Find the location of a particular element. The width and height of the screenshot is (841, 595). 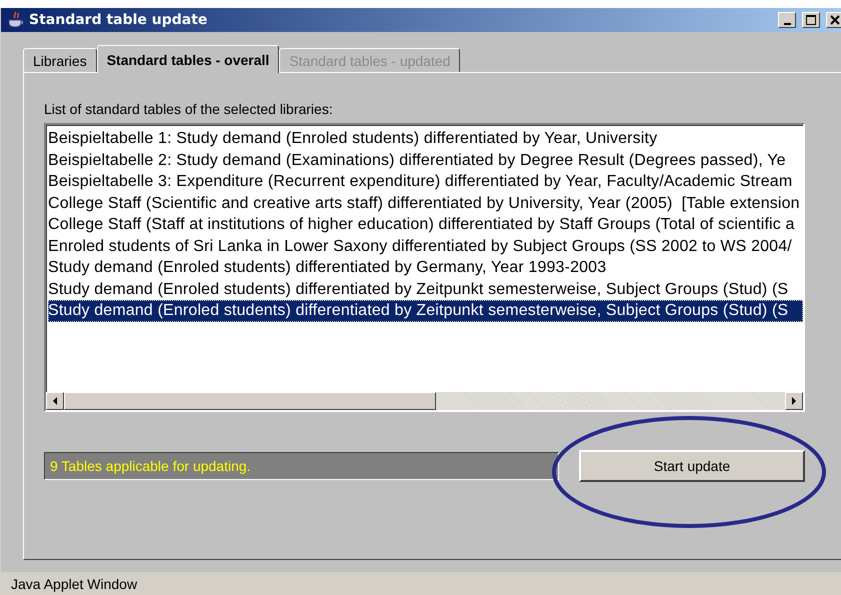

maximize-button is located at coordinates (811, 20).